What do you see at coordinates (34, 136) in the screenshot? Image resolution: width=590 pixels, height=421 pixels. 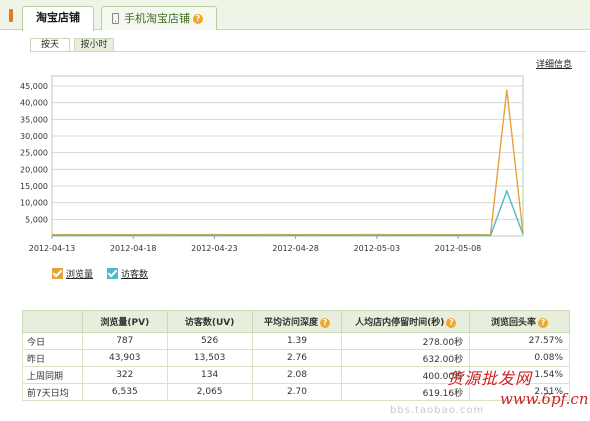 I see `y-tick-label: 30,000` at bounding box center [34, 136].